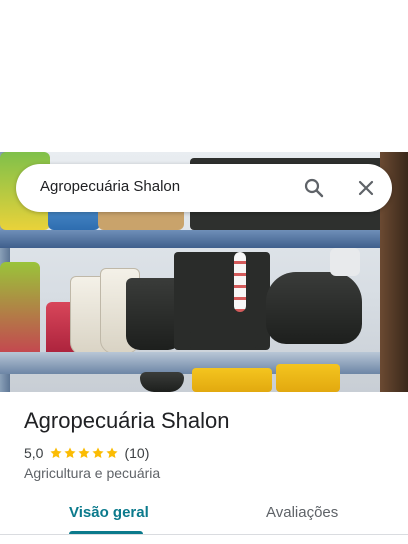 This screenshot has height=544, width=408. What do you see at coordinates (223, 340) in the screenshot?
I see `planter-tray` at bounding box center [223, 340].